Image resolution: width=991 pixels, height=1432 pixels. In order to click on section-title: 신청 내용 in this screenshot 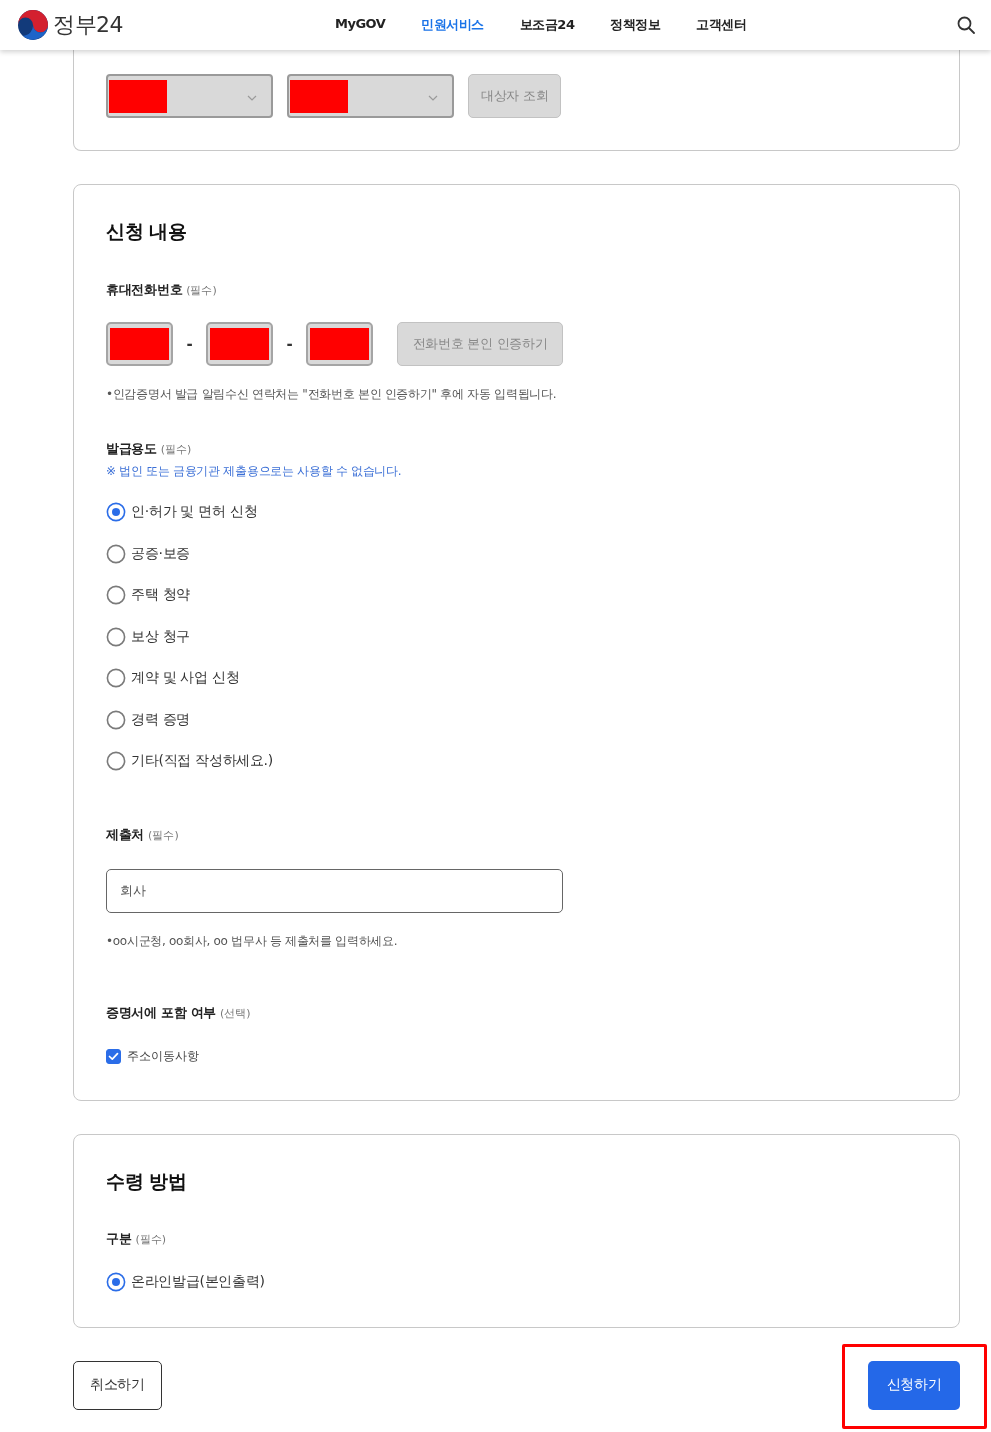, I will do `click(147, 231)`.